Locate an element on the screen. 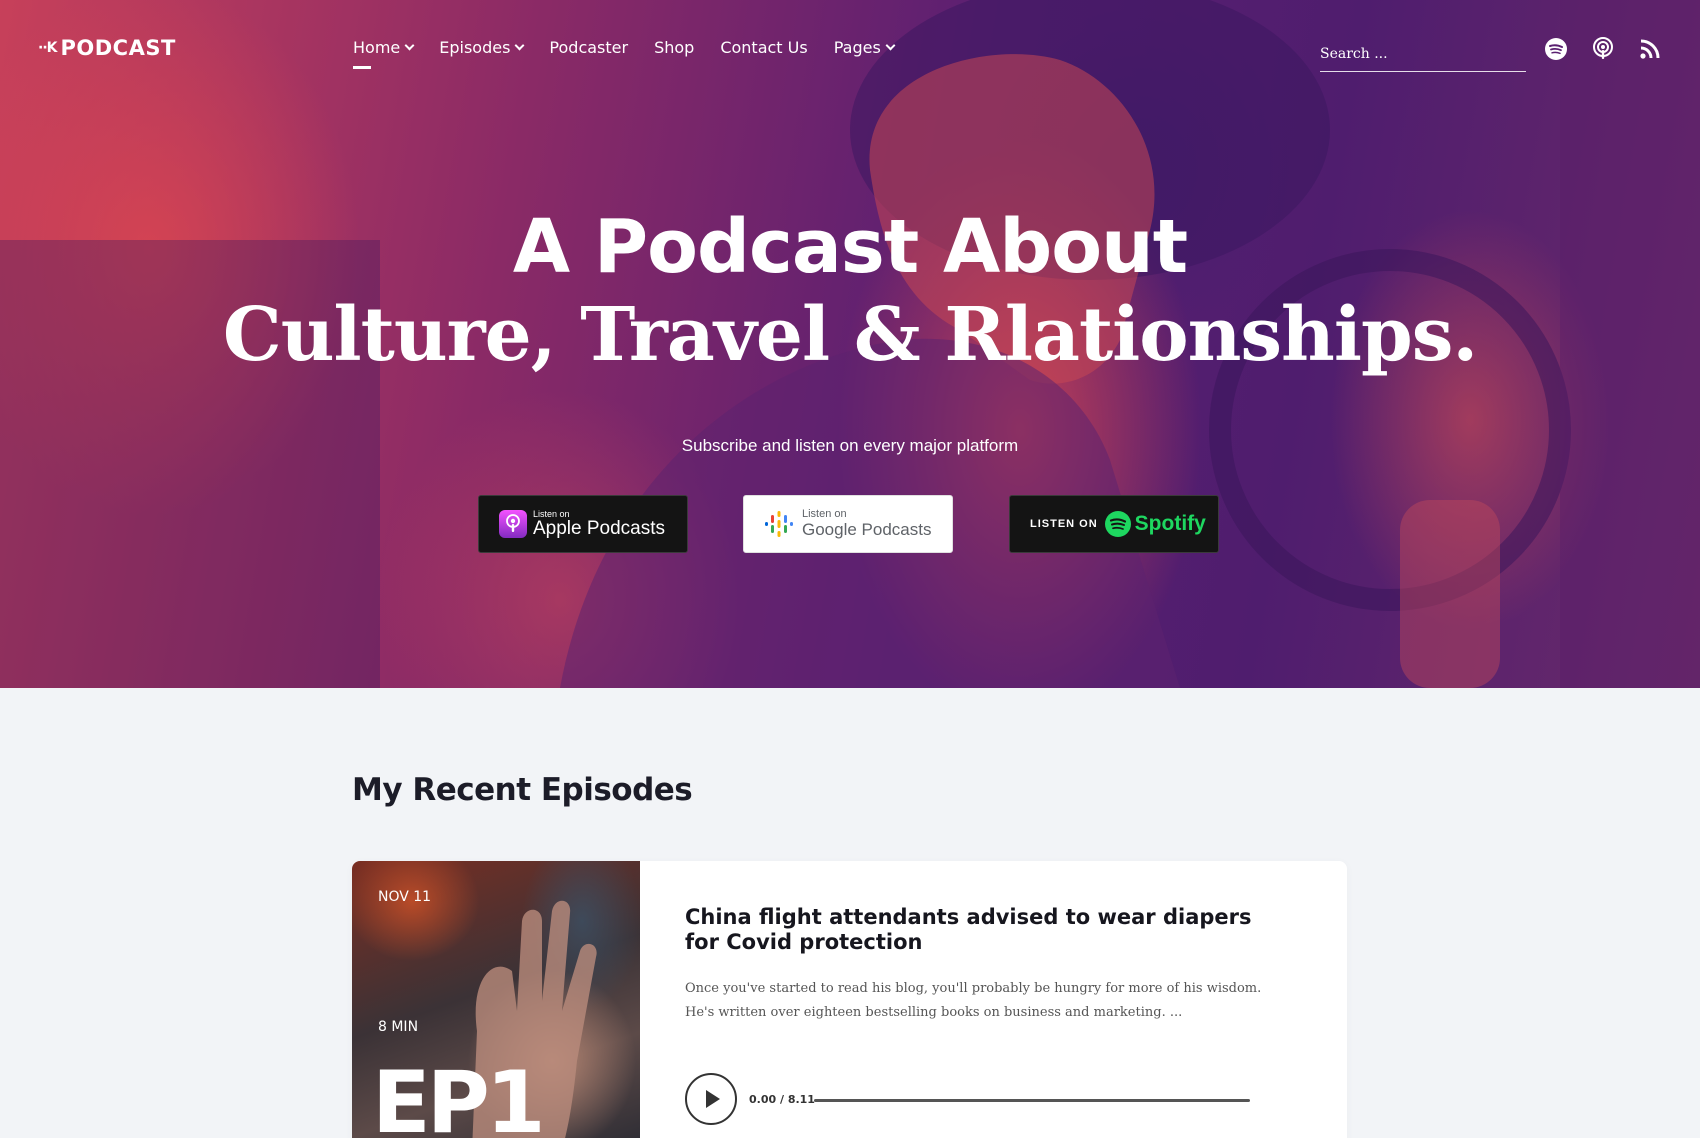 The image size is (1700, 1138). audio-time: 0.00 / 8.11 is located at coordinates (782, 1099).